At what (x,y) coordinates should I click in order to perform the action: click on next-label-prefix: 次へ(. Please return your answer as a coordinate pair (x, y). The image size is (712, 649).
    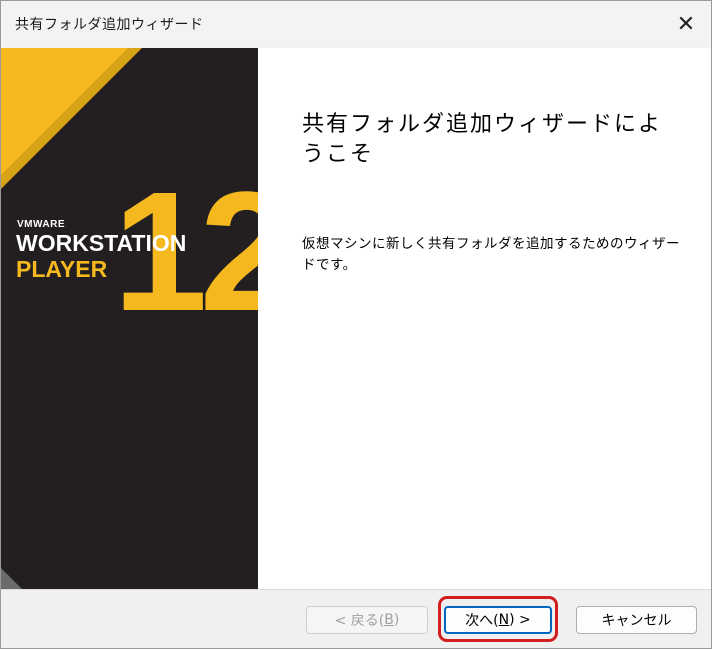
    Looking at the image, I should click on (482, 621).